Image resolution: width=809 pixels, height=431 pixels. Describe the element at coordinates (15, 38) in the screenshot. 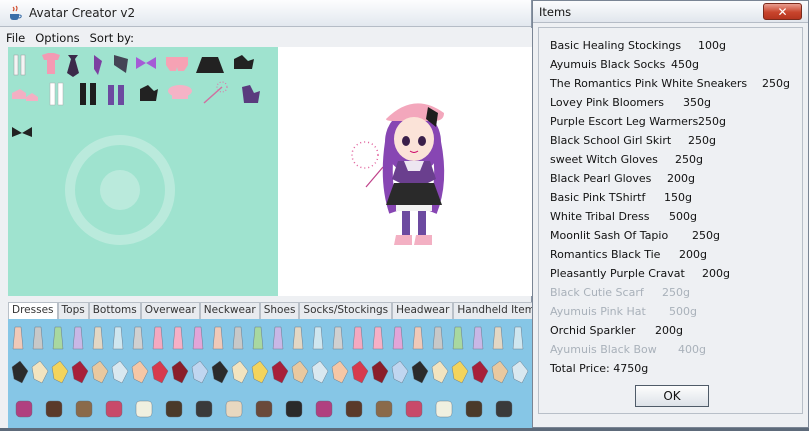

I see `menu-file: File` at that location.